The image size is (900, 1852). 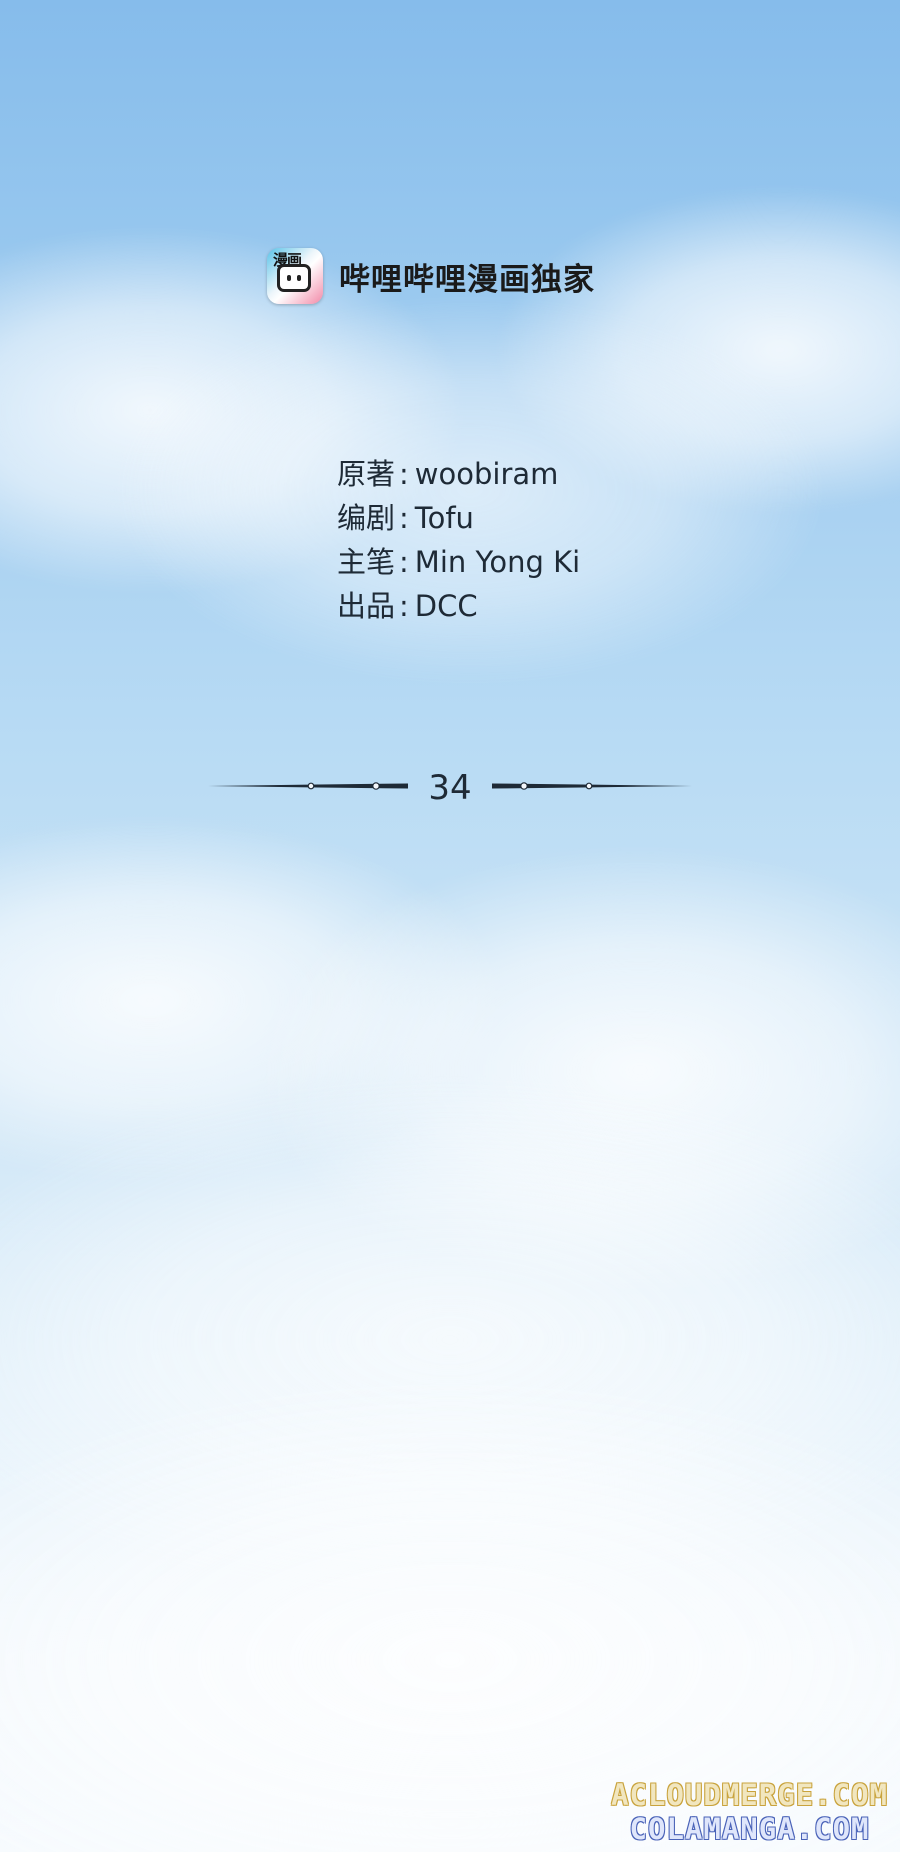 I want to click on bilibili-manga-logo-icon: 漫画, so click(x=295, y=276).